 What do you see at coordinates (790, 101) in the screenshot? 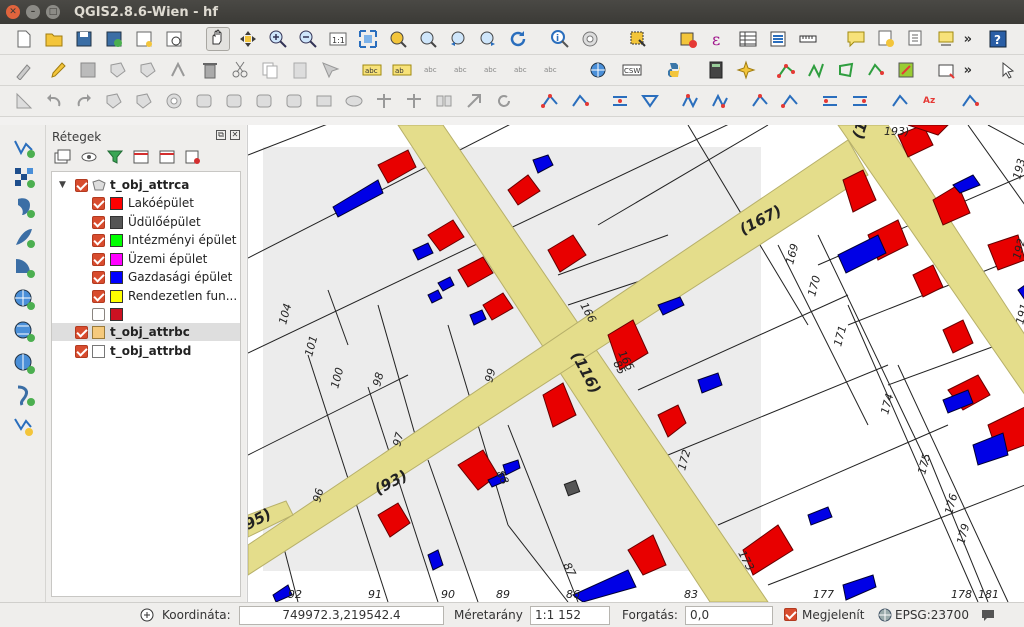
I see `digitize-node-8-icon` at bounding box center [790, 101].